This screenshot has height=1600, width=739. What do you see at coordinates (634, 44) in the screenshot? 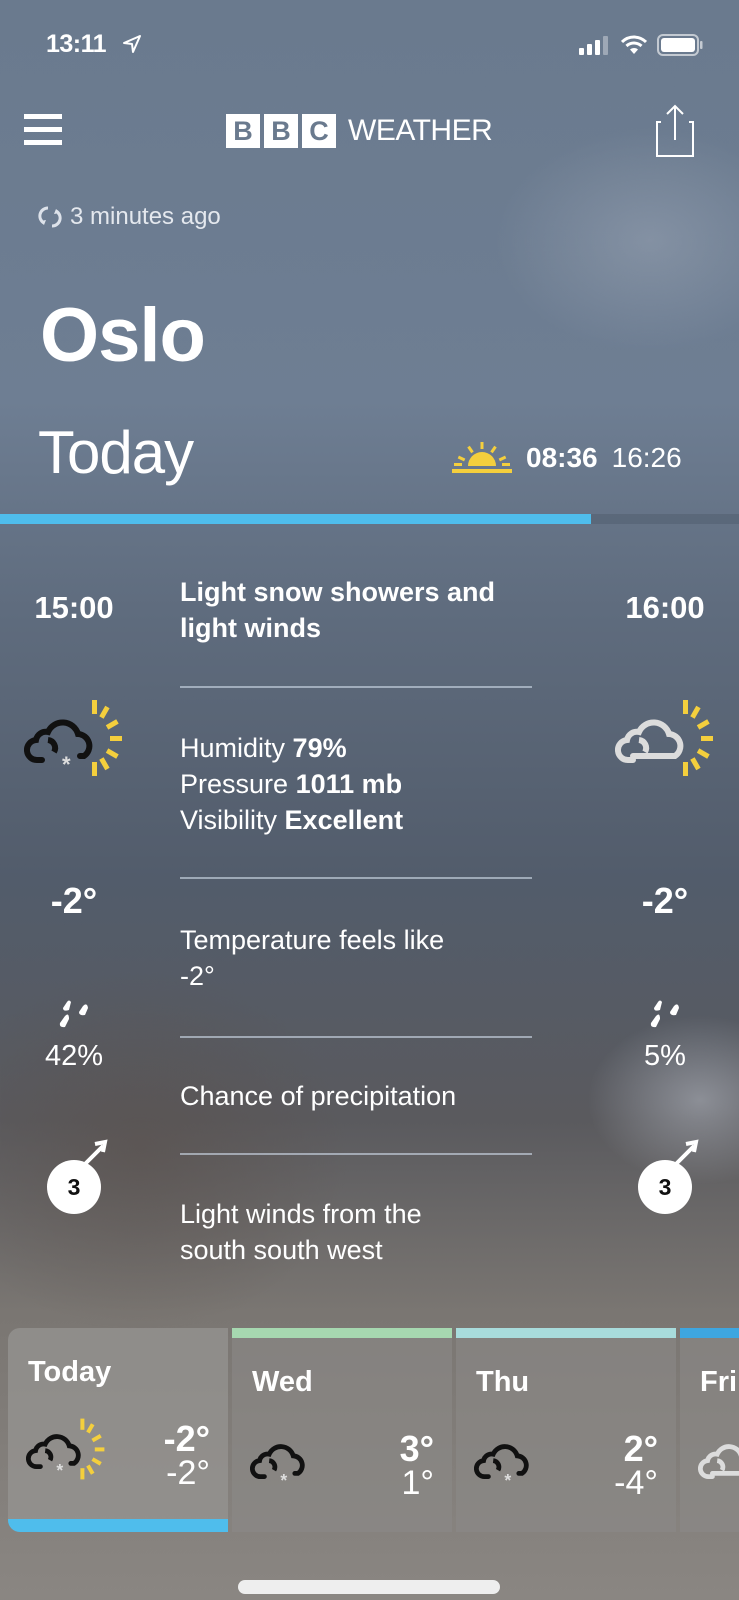
I see `wifi-icon` at bounding box center [634, 44].